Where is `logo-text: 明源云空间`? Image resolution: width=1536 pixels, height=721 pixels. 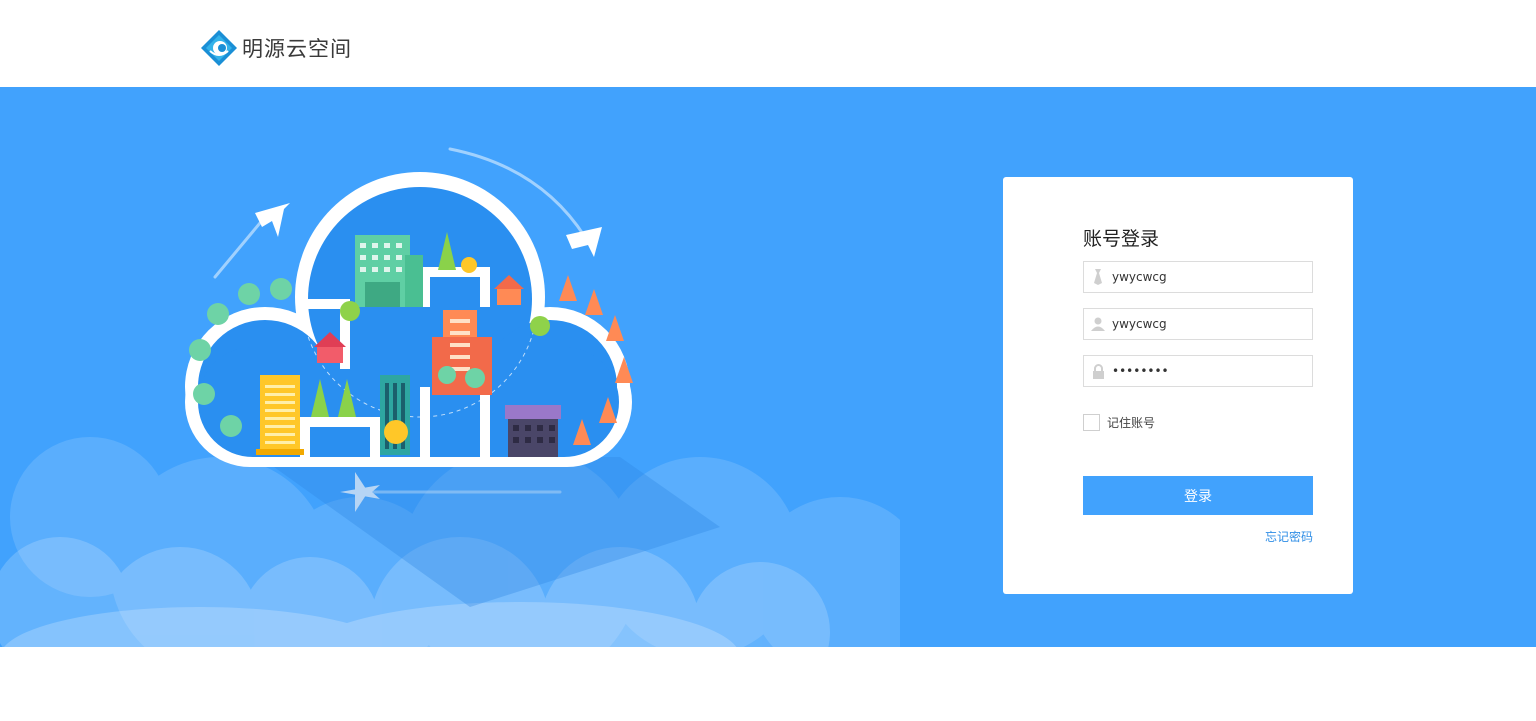 logo-text: 明源云空间 is located at coordinates (297, 49).